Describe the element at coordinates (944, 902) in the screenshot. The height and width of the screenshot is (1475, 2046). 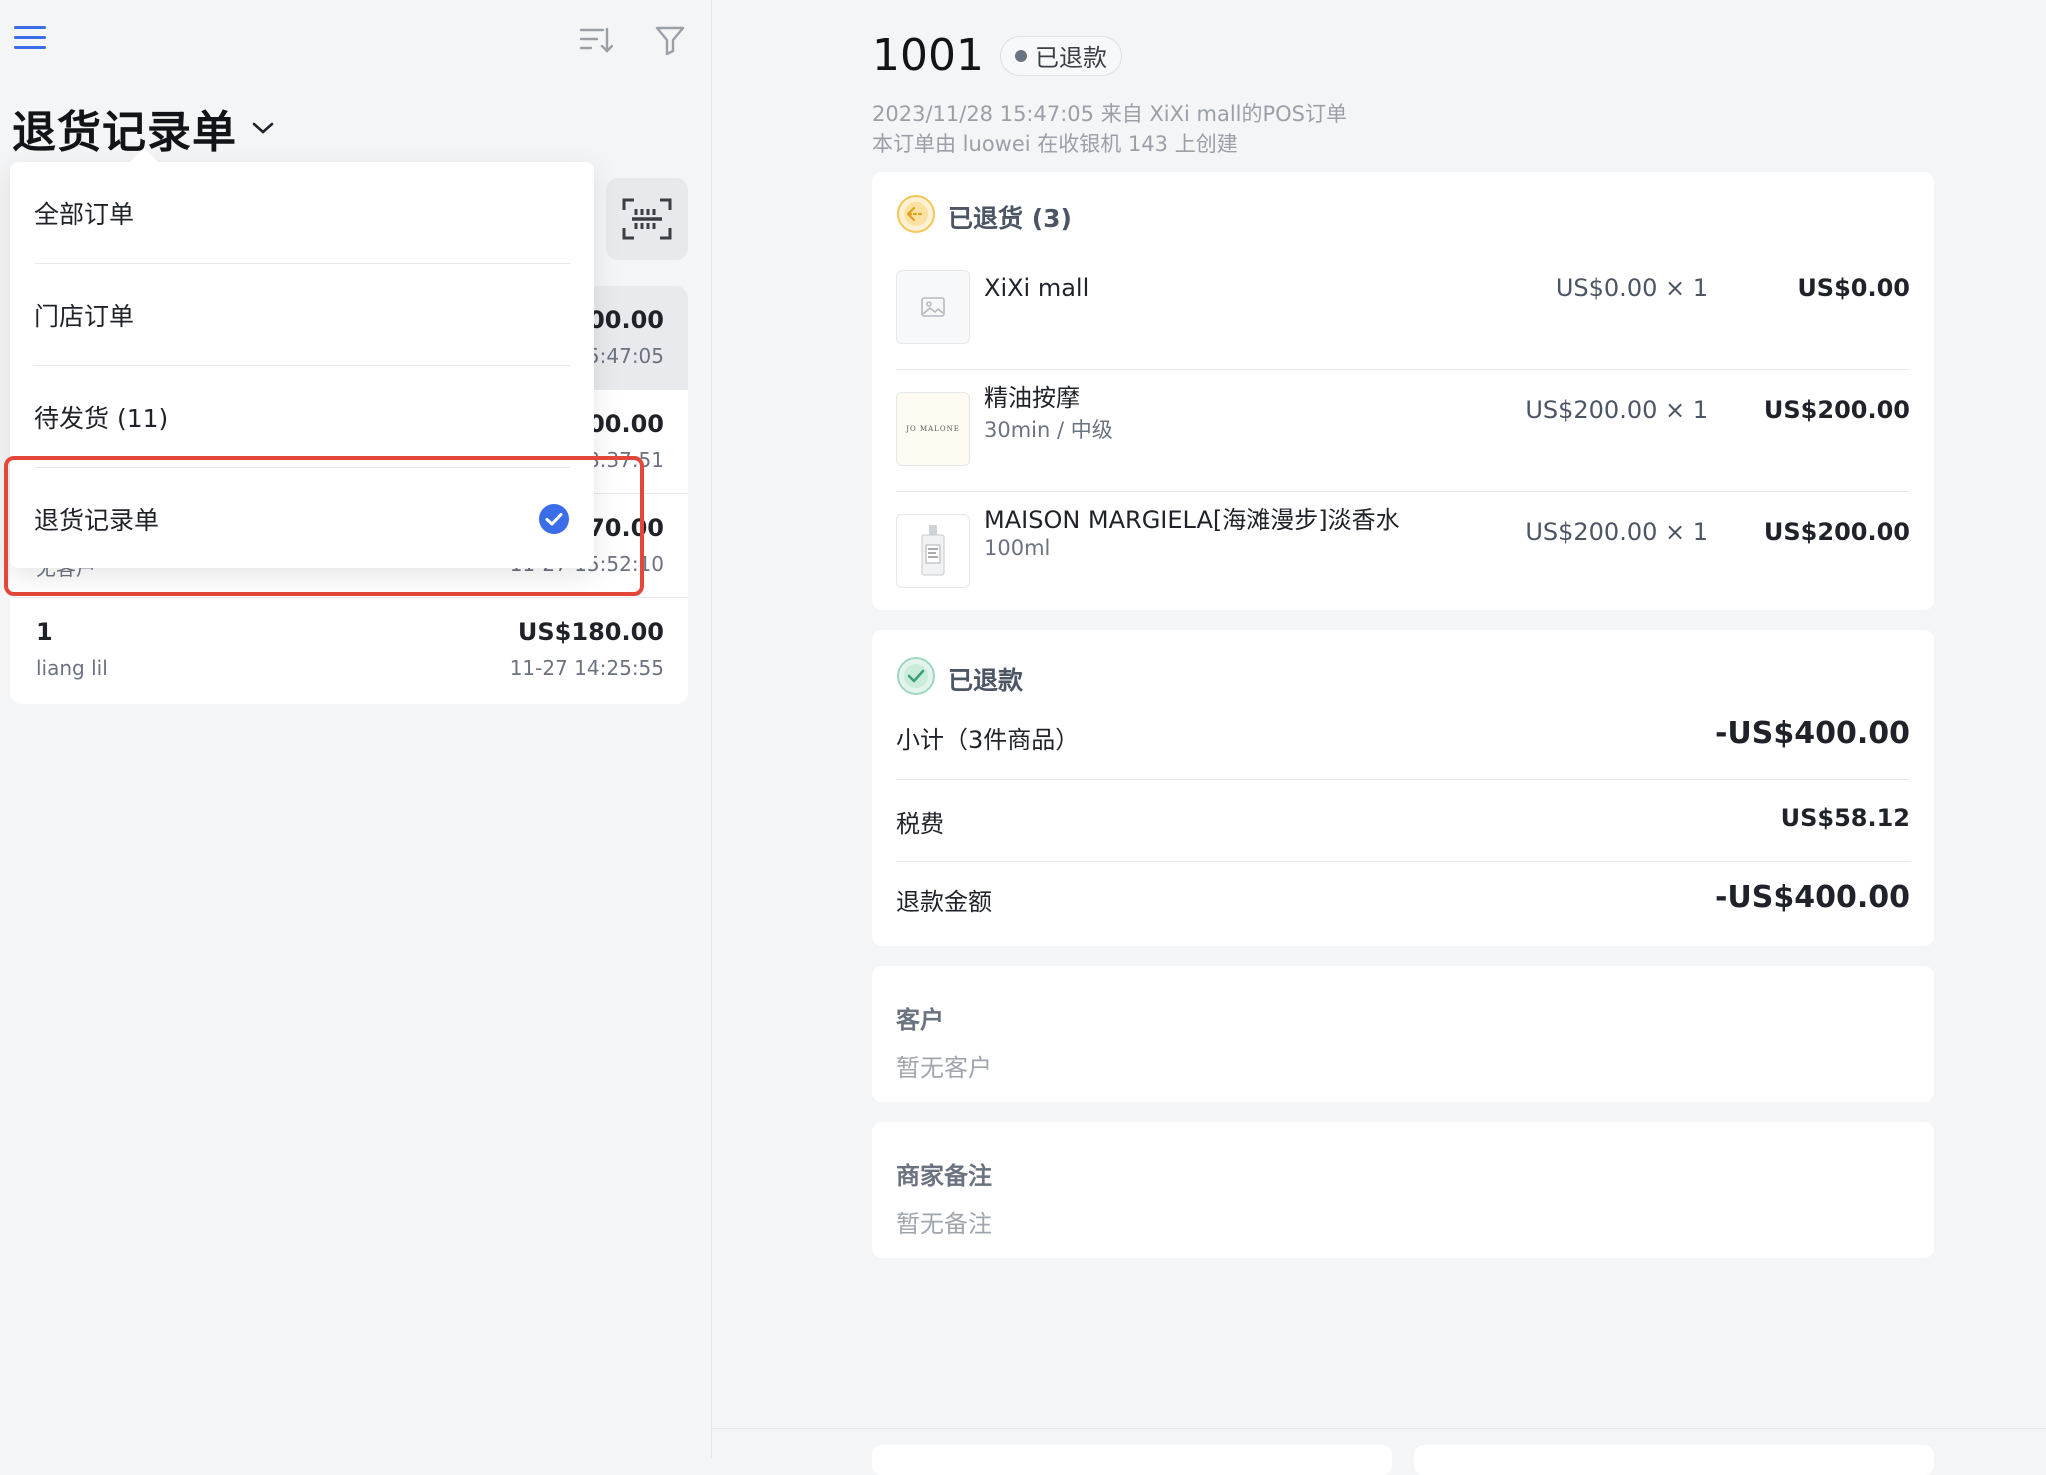
I see `refund-amount-label: 退款金额` at that location.